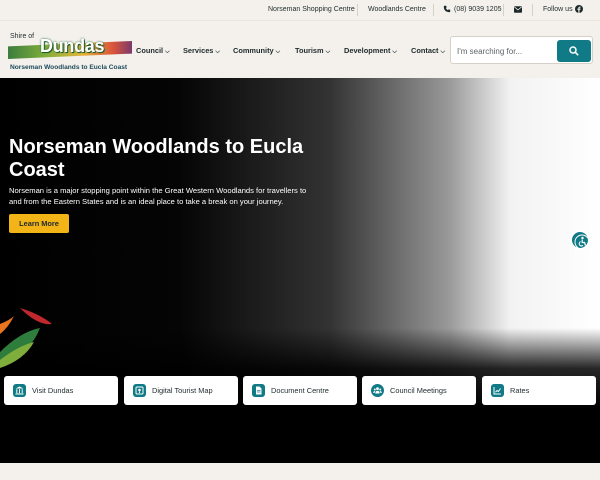  I want to click on accessibility-button, so click(580, 240).